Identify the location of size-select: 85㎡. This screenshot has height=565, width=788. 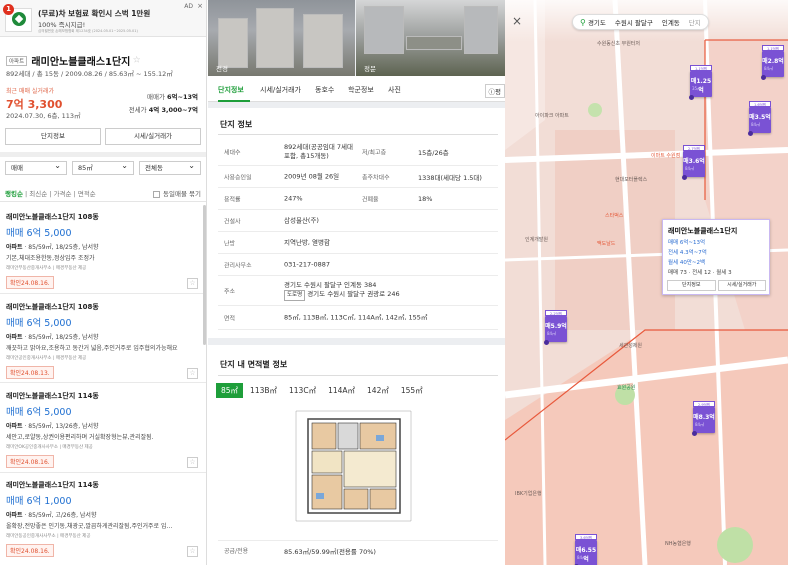
(103, 167).